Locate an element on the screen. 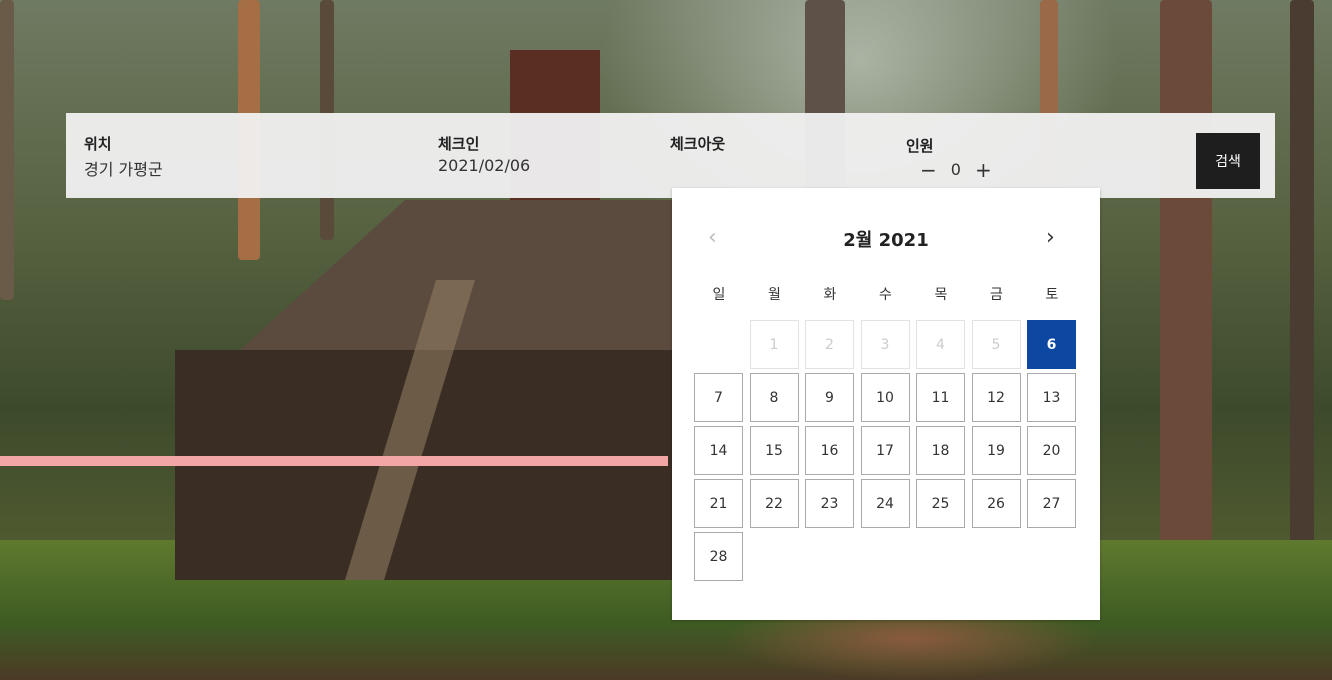 Image resolution: width=1332 pixels, height=680 pixels. calendar-day: 28 is located at coordinates (718, 556).